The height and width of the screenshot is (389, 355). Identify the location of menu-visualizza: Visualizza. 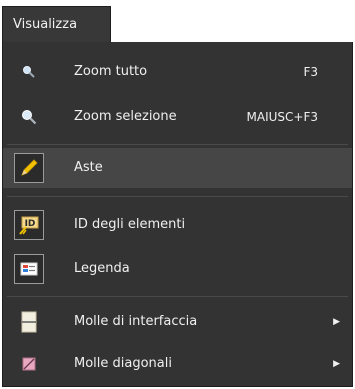
(56, 24).